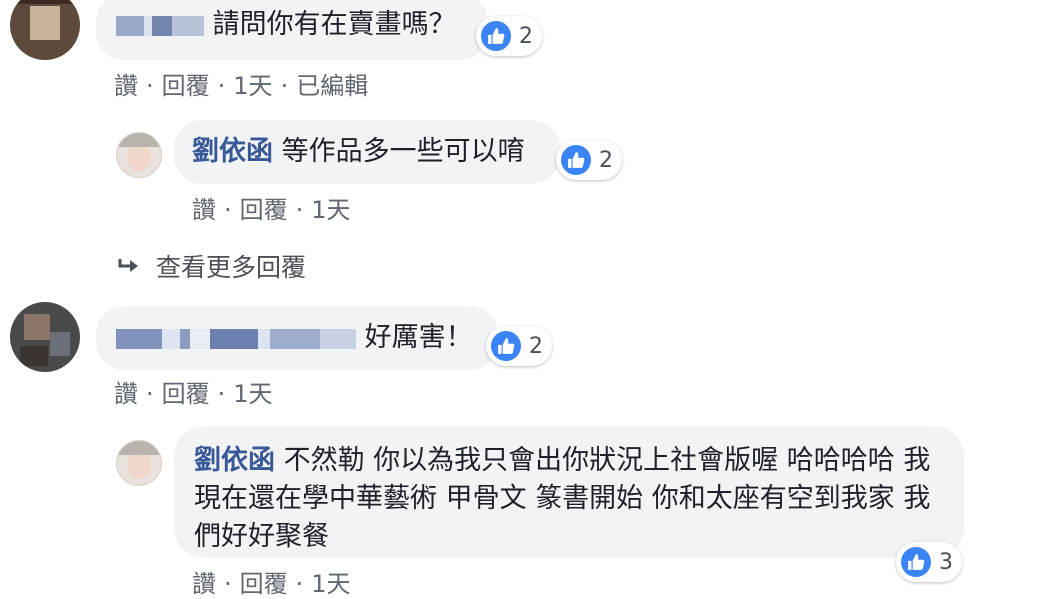  Describe the element at coordinates (946, 562) in the screenshot. I see `reaction-count: 3` at that location.